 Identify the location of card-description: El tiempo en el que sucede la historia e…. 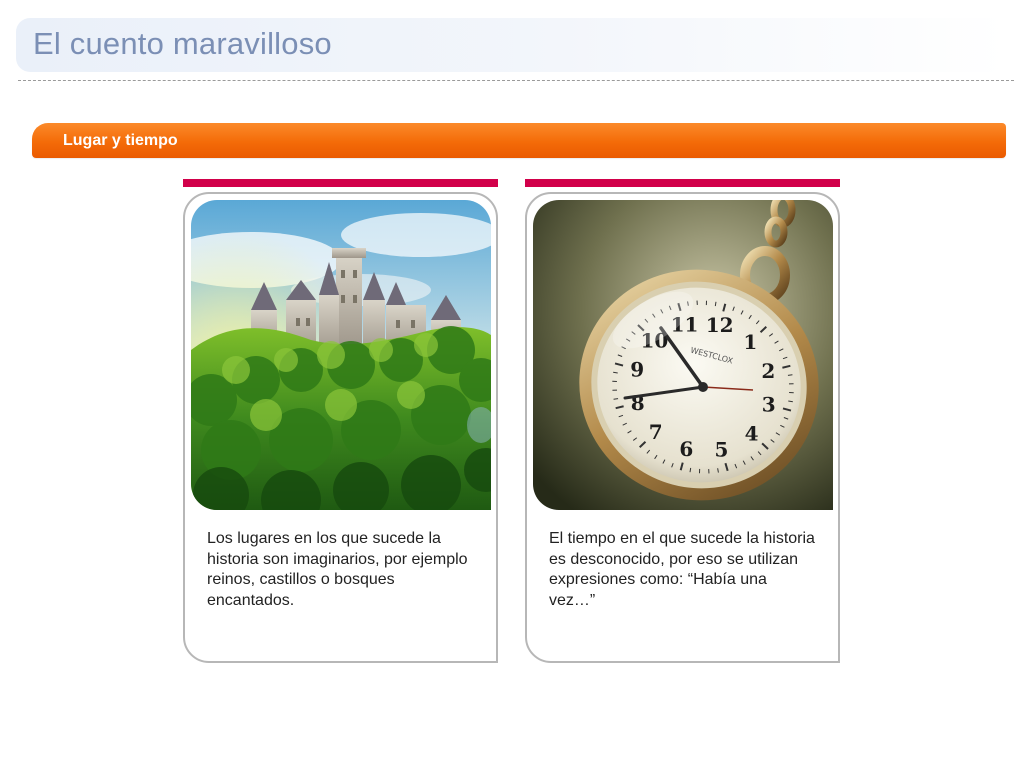
(682, 569).